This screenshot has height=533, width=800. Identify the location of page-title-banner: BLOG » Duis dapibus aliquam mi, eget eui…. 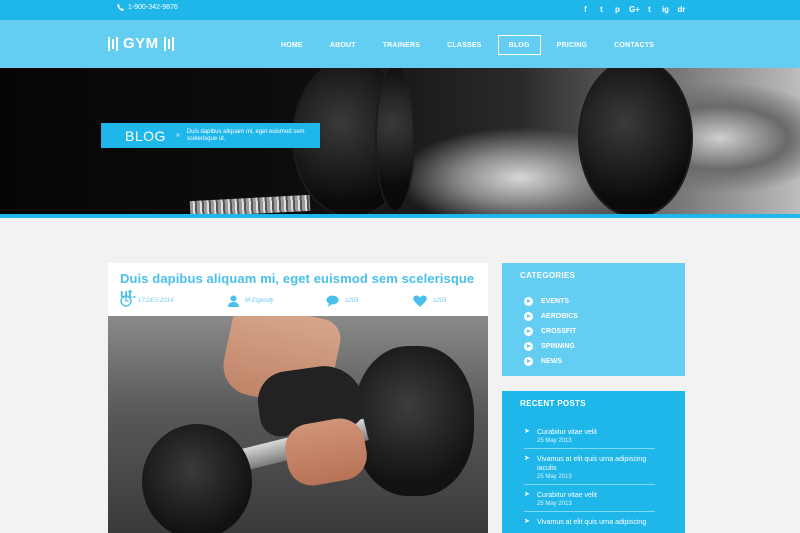
(210, 135).